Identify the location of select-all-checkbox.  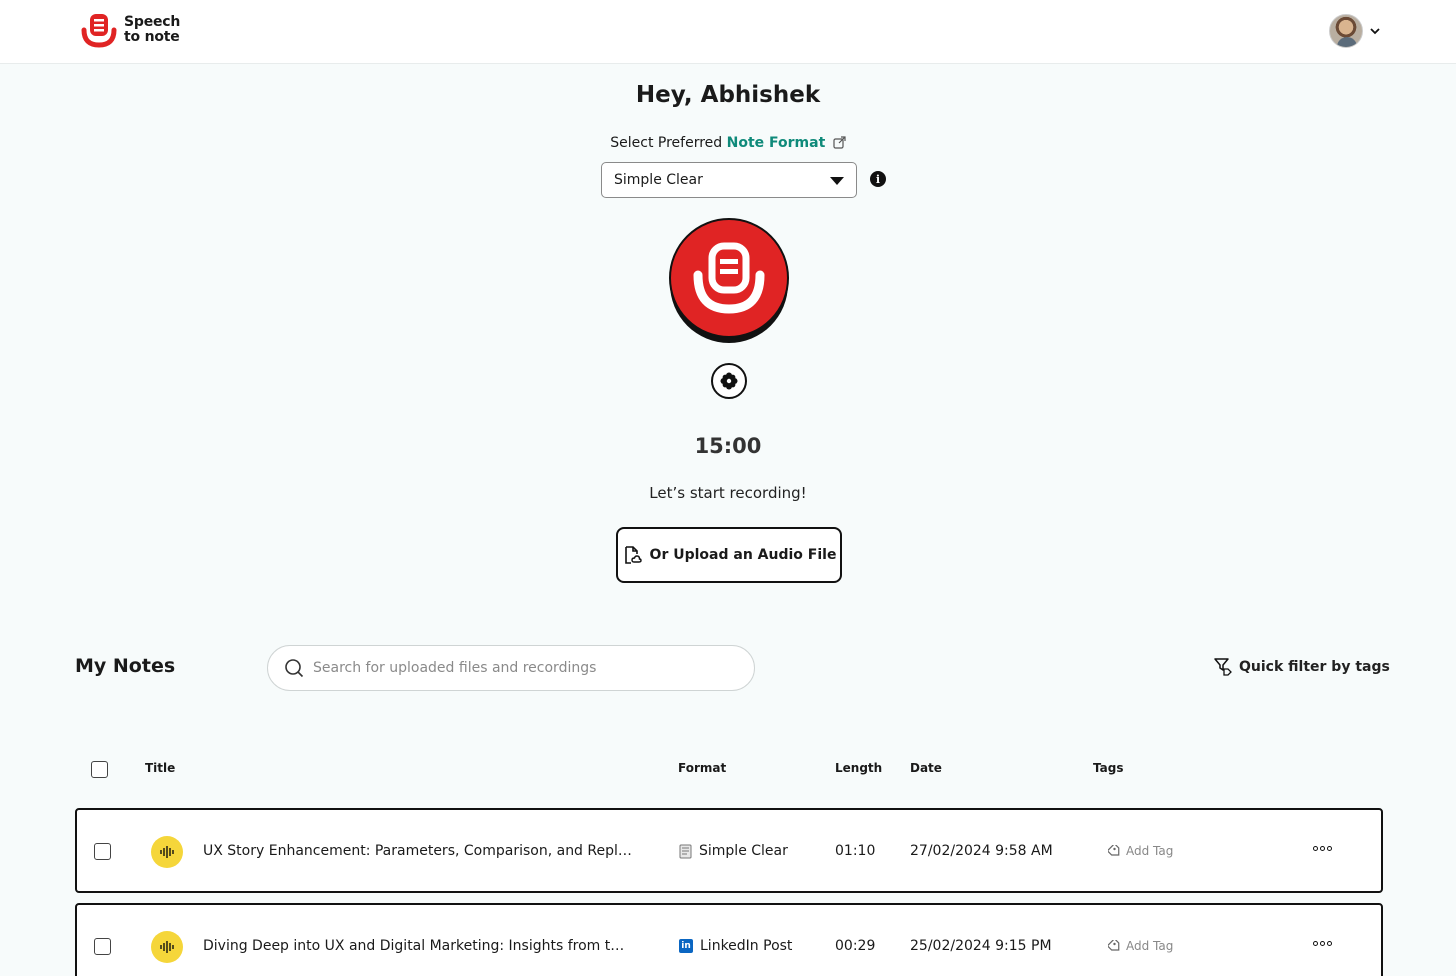
(99, 769).